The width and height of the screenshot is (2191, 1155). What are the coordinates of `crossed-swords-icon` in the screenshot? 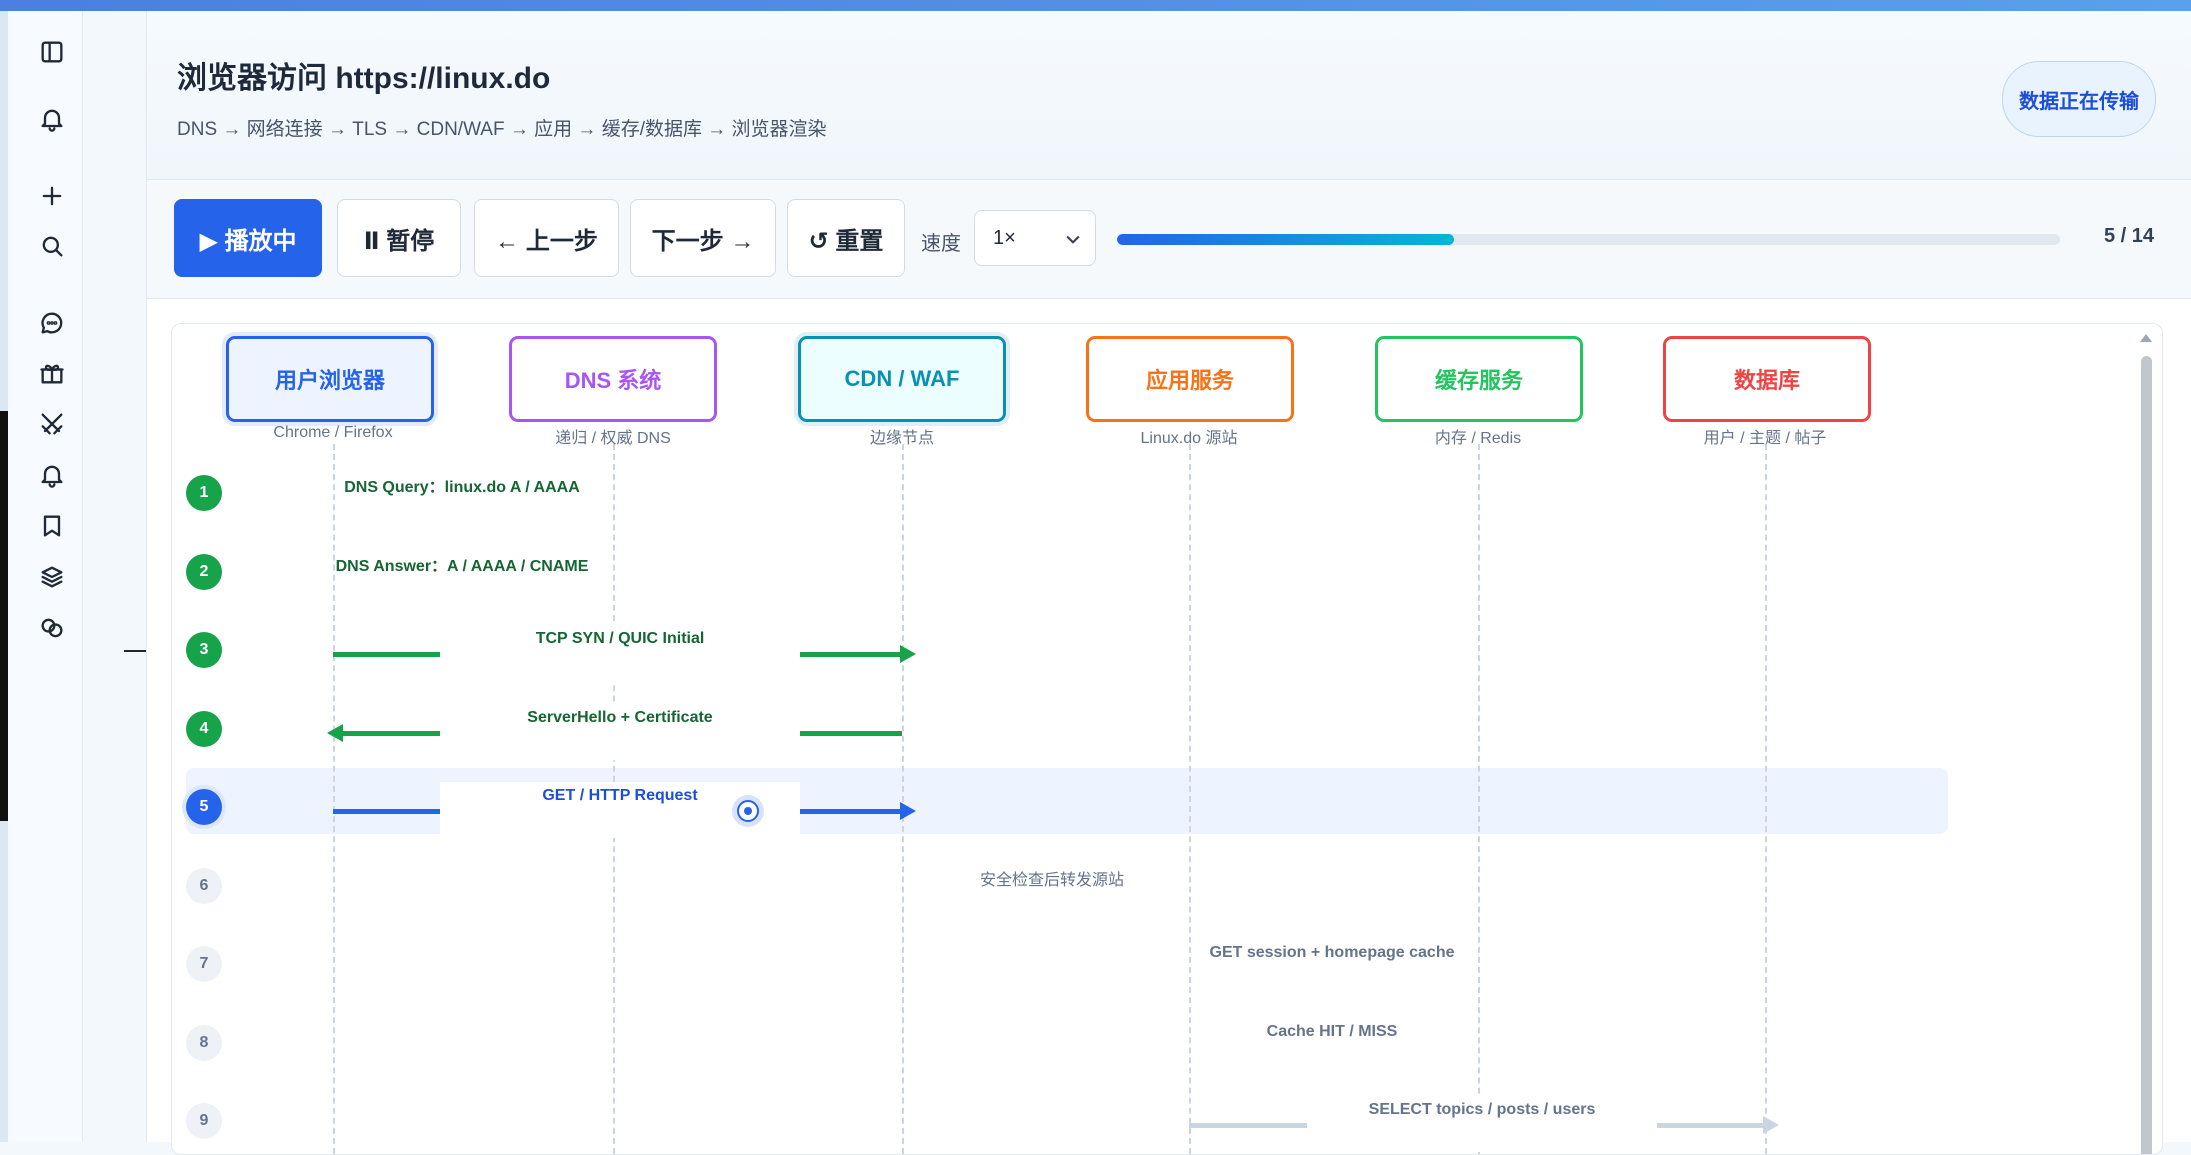 It's located at (52, 424).